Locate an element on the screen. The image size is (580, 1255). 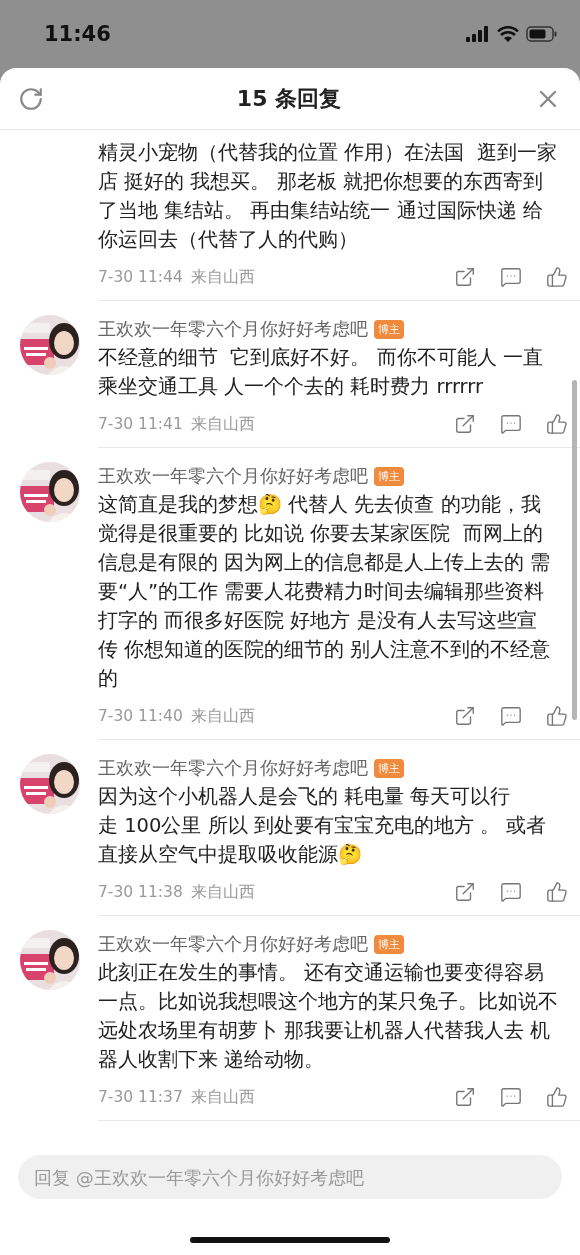
comment-text: 此刻正在发生的事情。 还有交通运输也要变得容易一点。比如说我想喂这个地方的某只兔子。比如说不远处农场里有胡萝卜 那我要让机器人代替我人去 机器人收割下来 递给动物。 is located at coordinates (328, 1016).